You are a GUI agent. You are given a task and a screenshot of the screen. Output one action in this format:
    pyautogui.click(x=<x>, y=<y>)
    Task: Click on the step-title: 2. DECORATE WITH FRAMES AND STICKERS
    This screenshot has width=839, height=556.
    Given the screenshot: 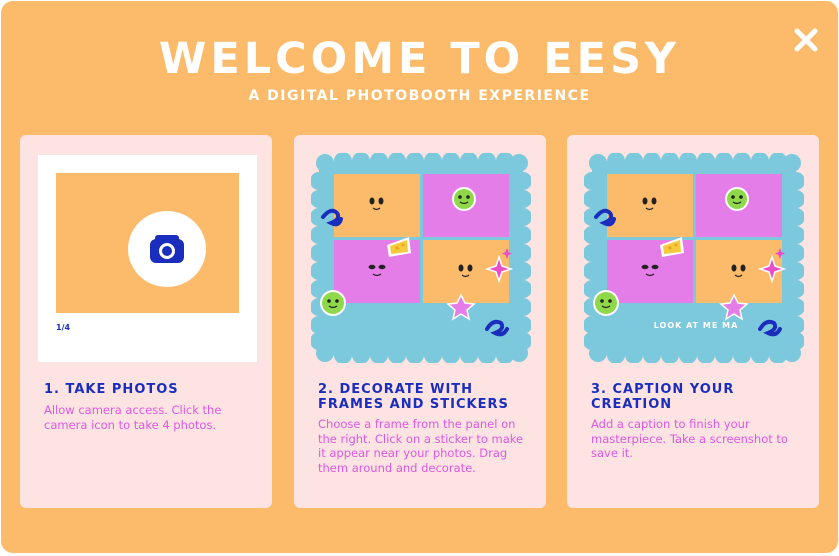 What is the action you would take?
    pyautogui.click(x=413, y=397)
    